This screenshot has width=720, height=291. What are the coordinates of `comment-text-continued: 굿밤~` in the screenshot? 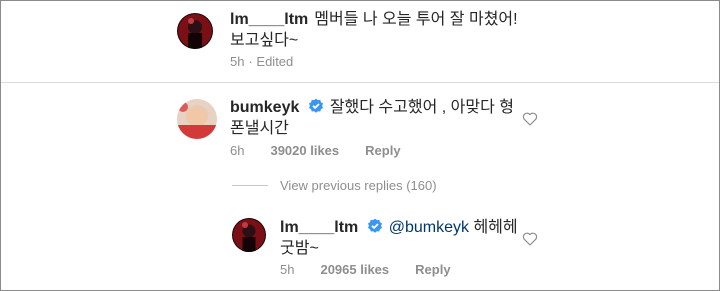 It's located at (299, 248).